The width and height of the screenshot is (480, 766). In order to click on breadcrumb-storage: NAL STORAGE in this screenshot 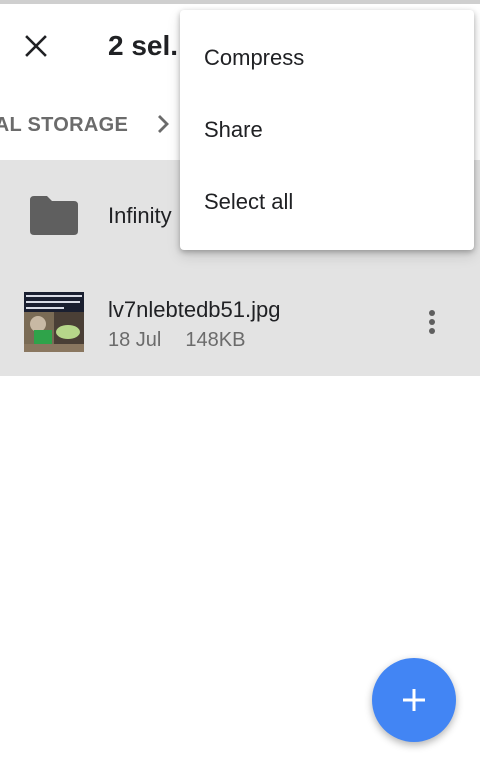, I will do `click(64, 125)`.